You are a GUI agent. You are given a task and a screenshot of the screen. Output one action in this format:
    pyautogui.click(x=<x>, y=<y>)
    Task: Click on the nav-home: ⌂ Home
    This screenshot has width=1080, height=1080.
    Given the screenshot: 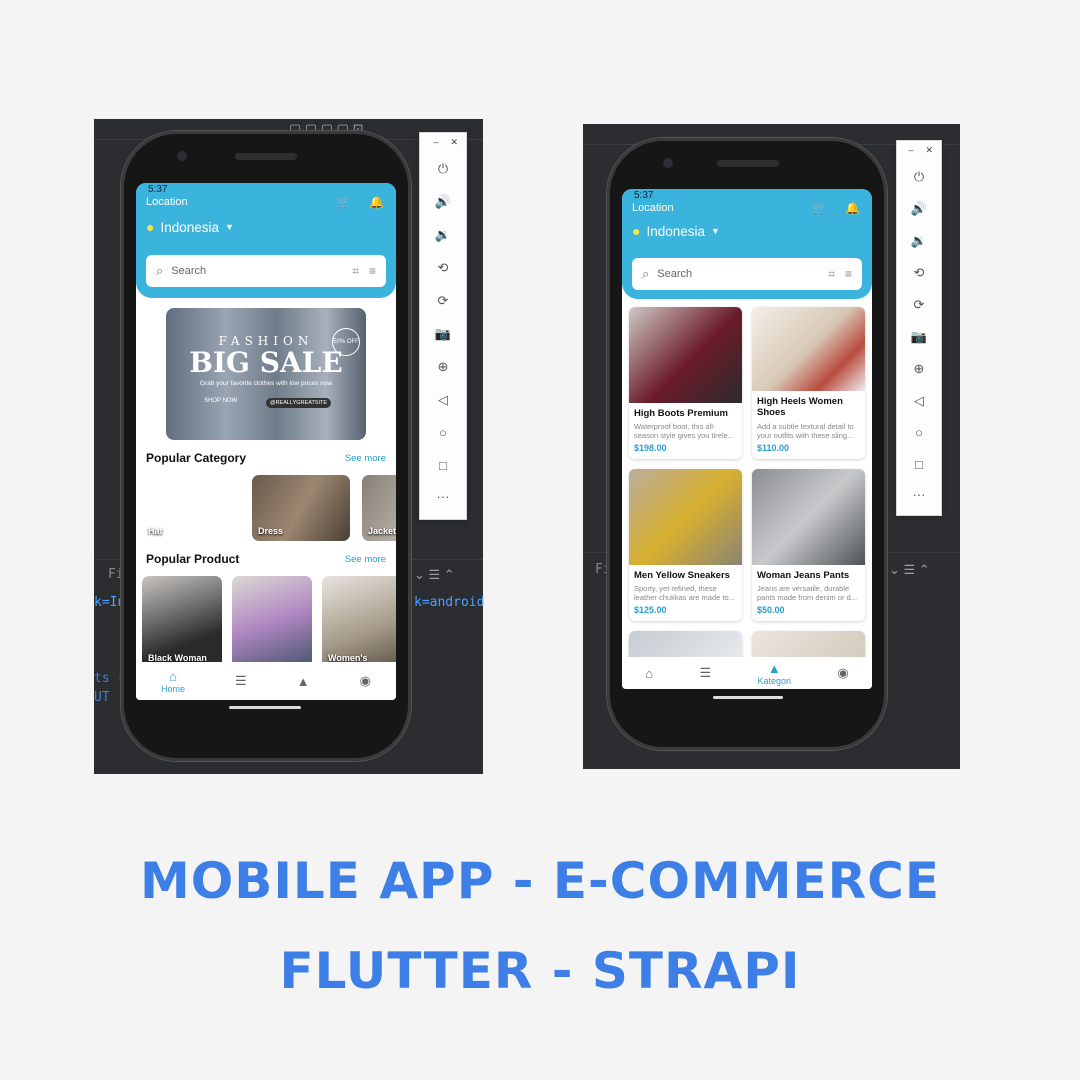 What is the action you would take?
    pyautogui.click(x=173, y=681)
    